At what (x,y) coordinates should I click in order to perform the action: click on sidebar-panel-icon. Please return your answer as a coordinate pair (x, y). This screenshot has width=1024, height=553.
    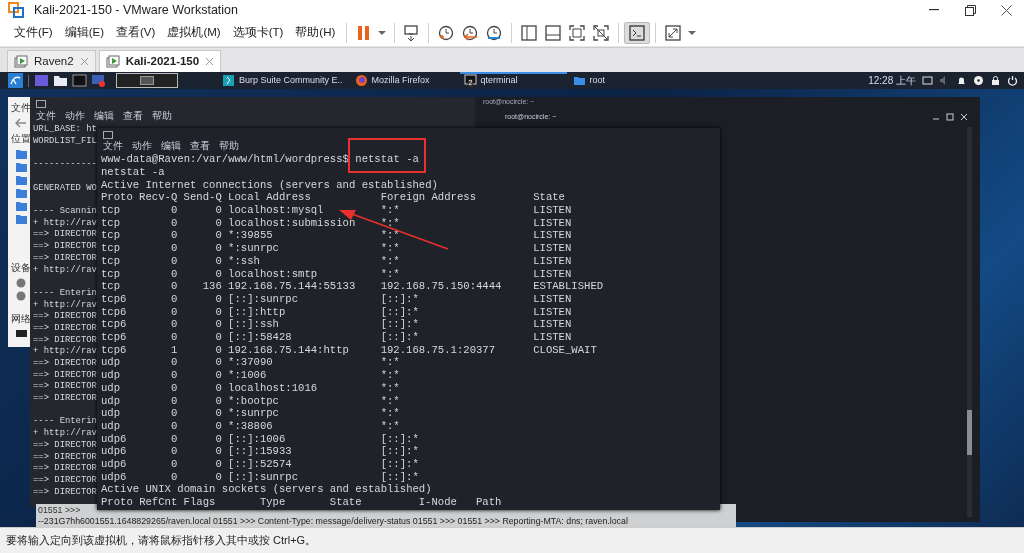
    Looking at the image, I should click on (529, 33).